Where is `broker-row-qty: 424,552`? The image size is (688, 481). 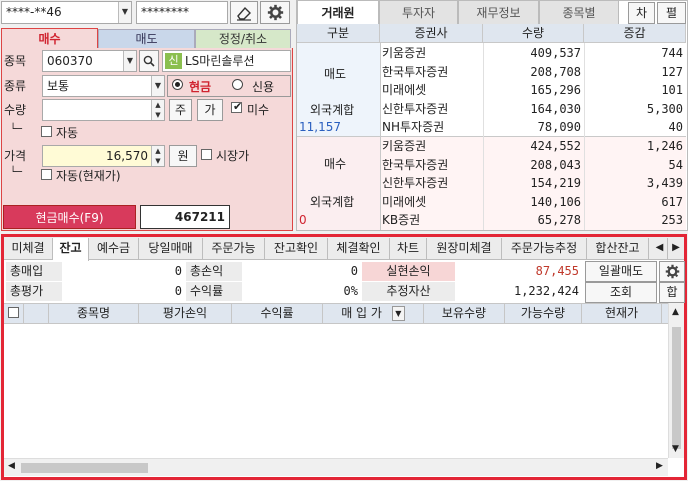 broker-row-qty: 424,552 is located at coordinates (555, 146).